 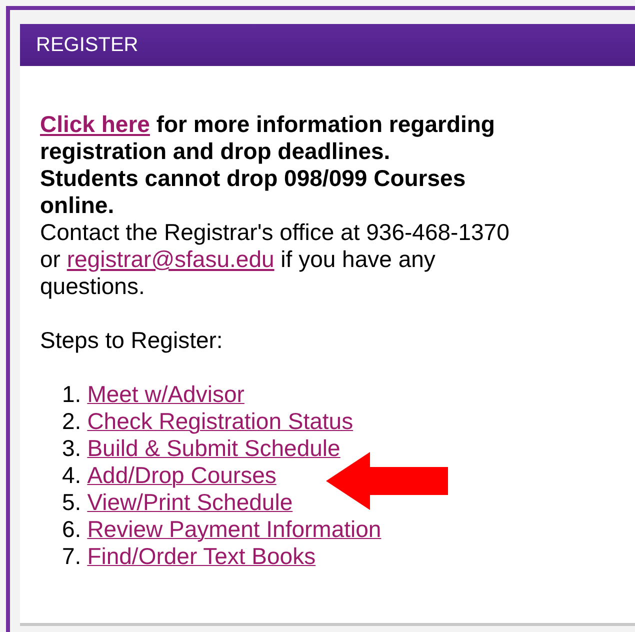 What do you see at coordinates (72, 448) in the screenshot?
I see `step-number: 3.` at bounding box center [72, 448].